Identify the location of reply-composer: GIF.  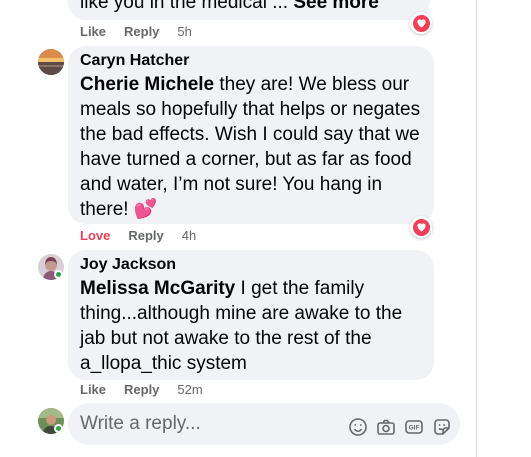
(264, 424).